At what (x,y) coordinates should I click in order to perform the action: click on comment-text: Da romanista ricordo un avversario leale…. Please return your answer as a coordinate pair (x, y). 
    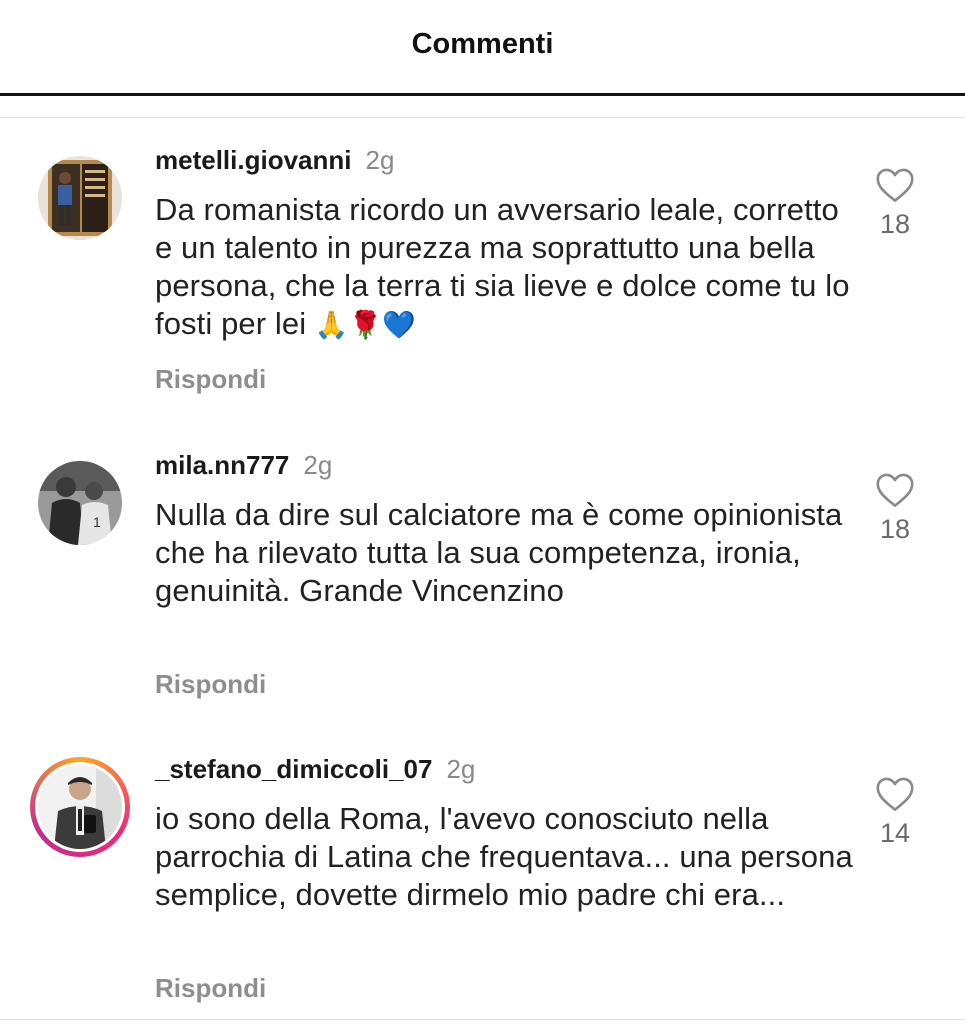
    Looking at the image, I should click on (505, 268).